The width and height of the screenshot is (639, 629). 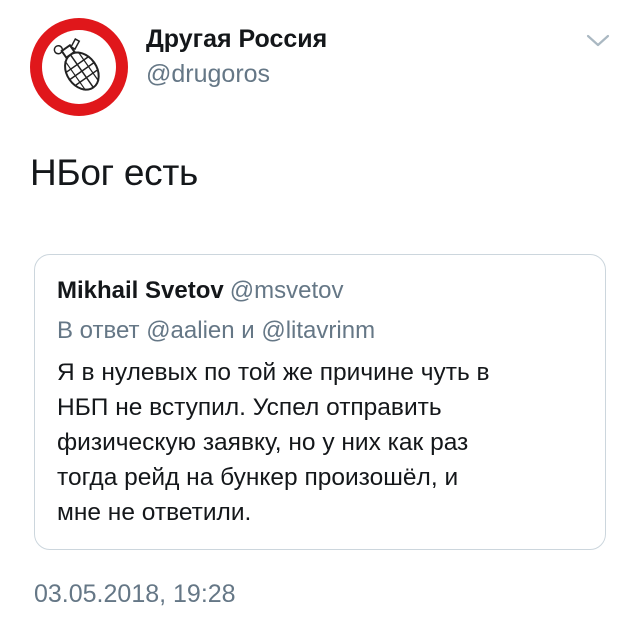 What do you see at coordinates (248, 330) in the screenshot?
I see `reply-conjunction: и` at bounding box center [248, 330].